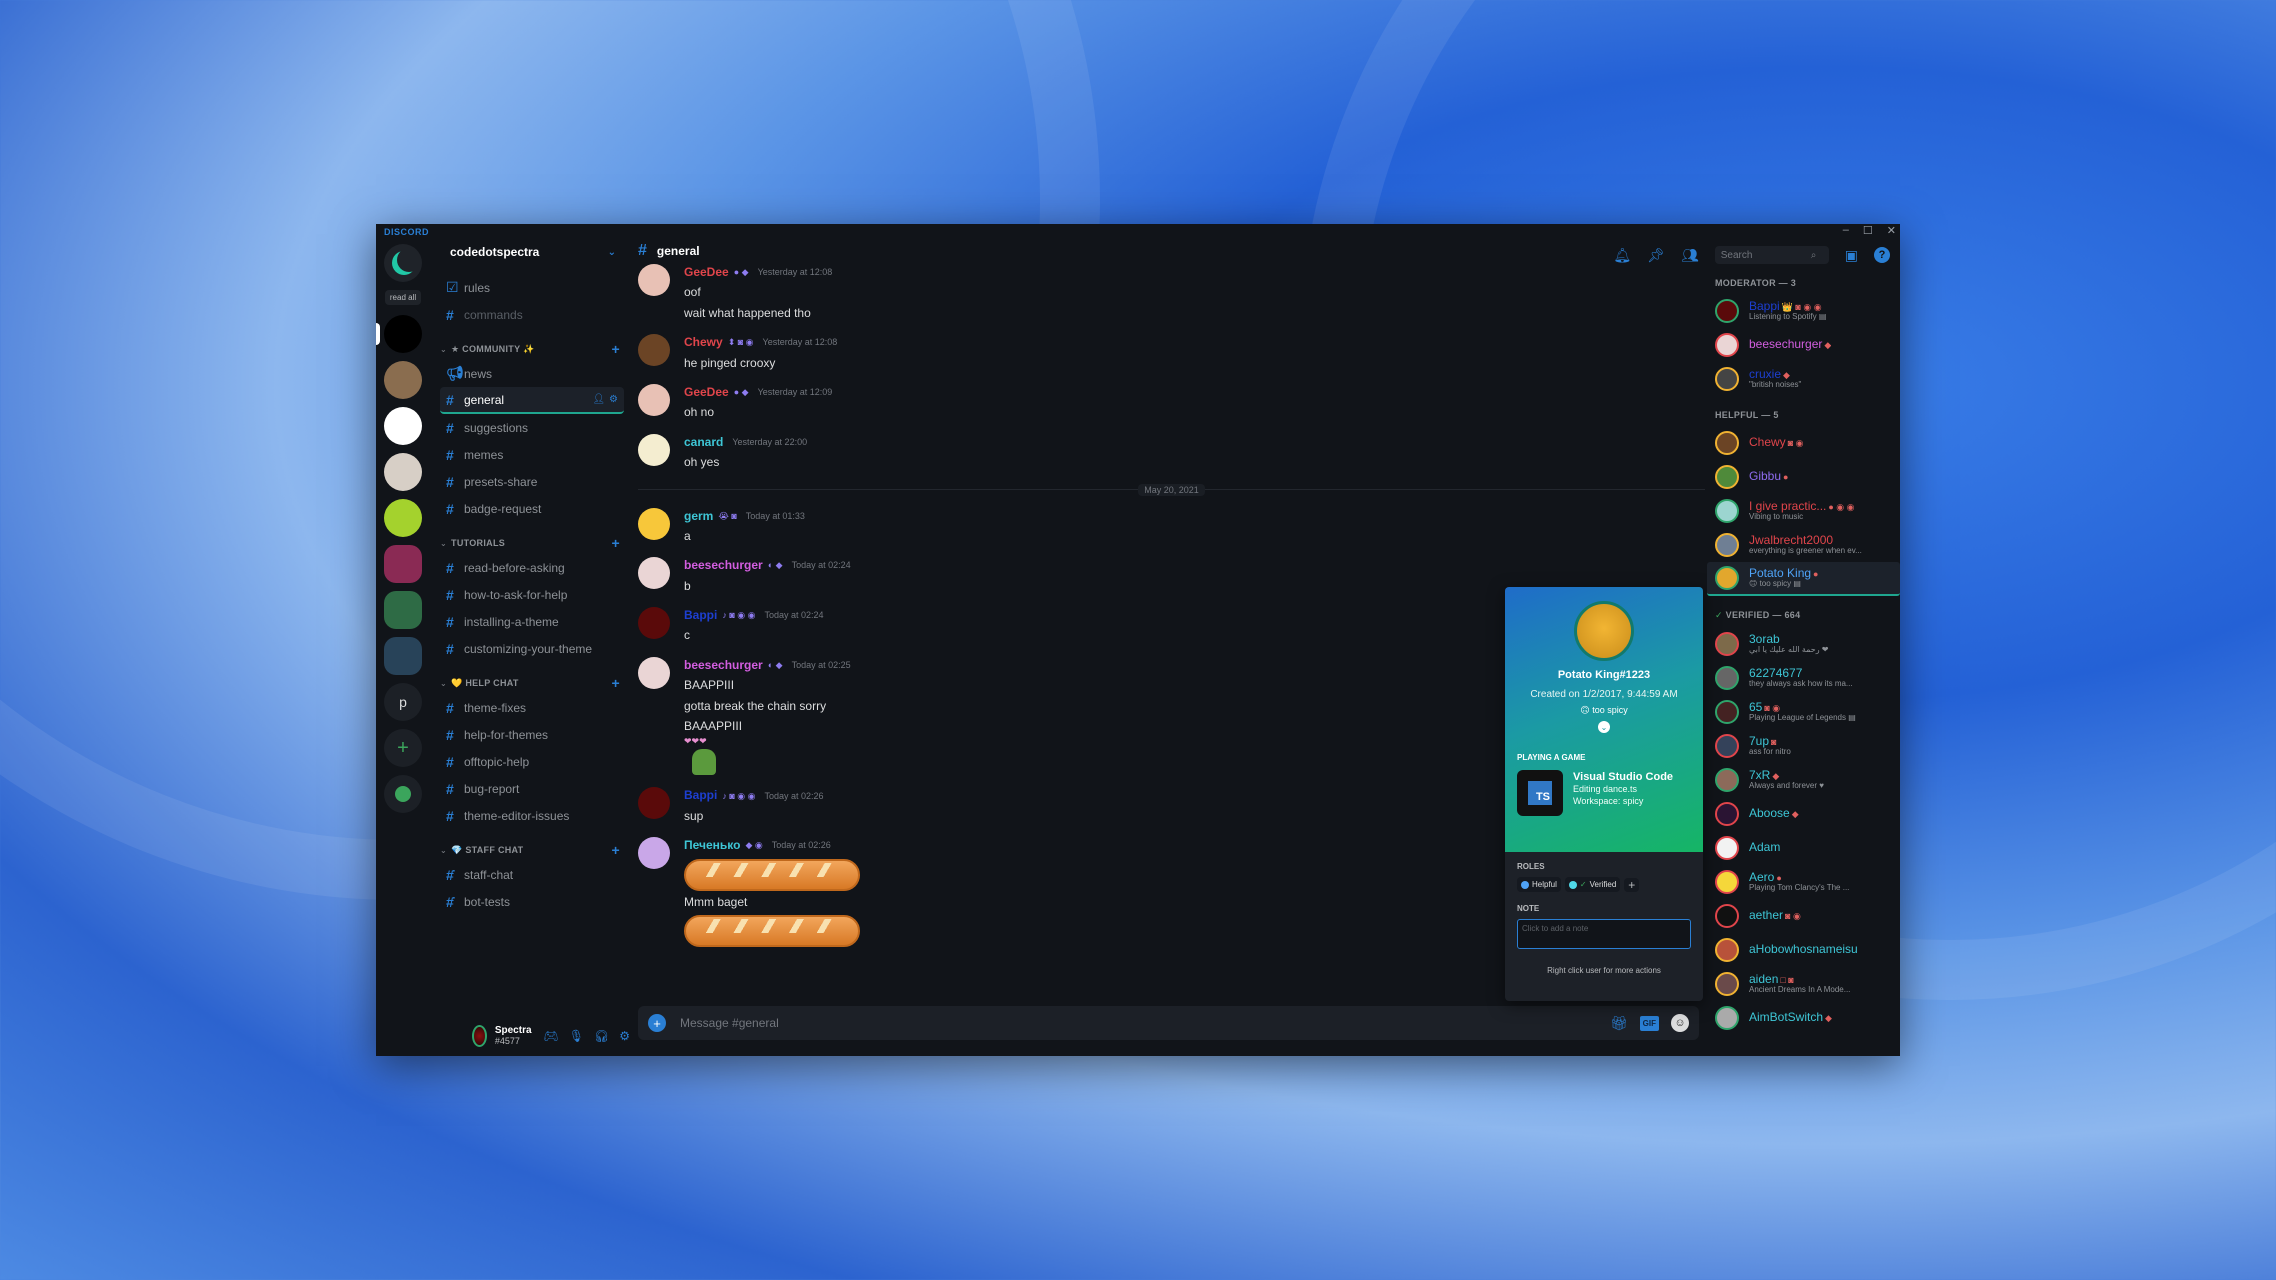 The height and width of the screenshot is (1280, 2276). What do you see at coordinates (1803, 746) in the screenshot?
I see `member-item: 7up ◙ ass for nitro` at bounding box center [1803, 746].